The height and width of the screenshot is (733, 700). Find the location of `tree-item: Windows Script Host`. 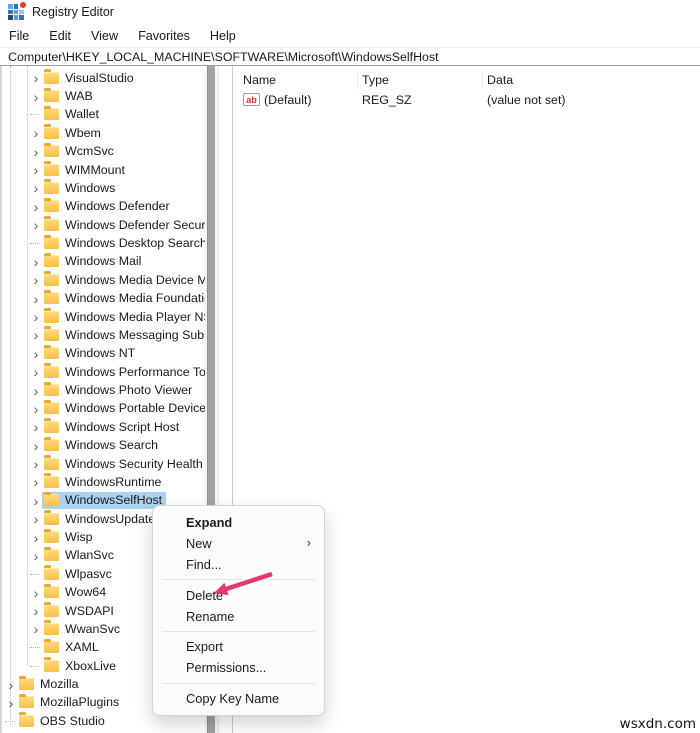

tree-item: Windows Script Host is located at coordinates (103, 427).